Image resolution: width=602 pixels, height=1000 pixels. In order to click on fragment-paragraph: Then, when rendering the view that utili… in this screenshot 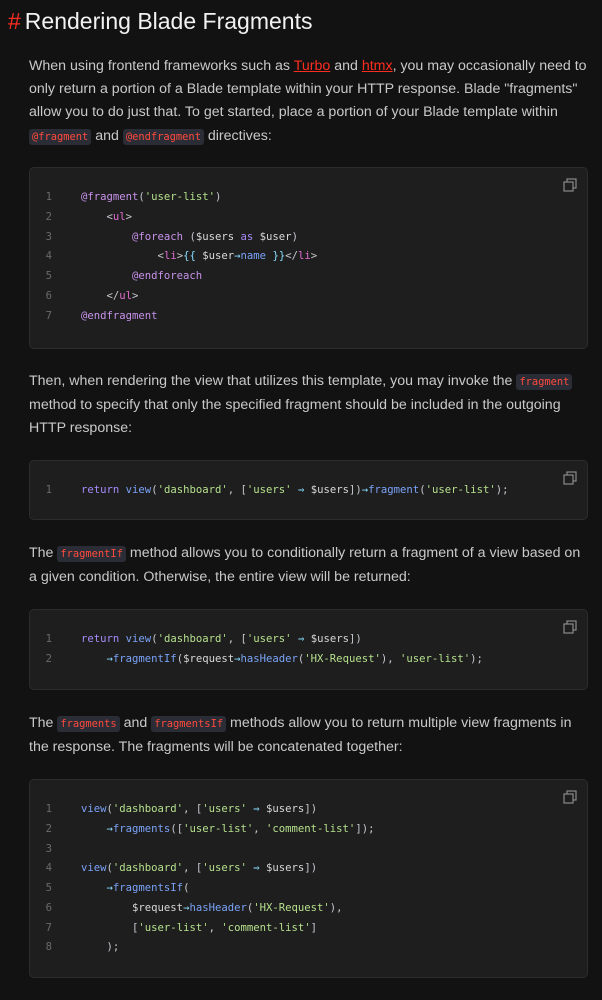, I will do `click(309, 405)`.